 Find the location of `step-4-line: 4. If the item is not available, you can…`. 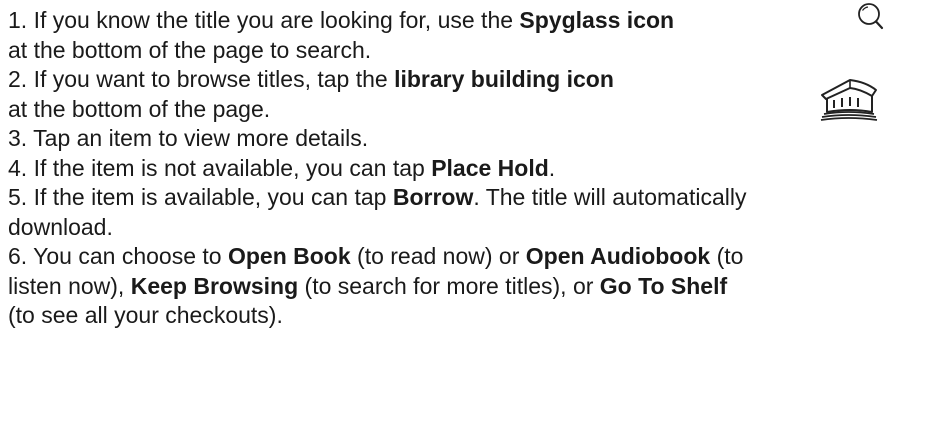

step-4-line: 4. If the item is not available, you can… is located at coordinates (480, 169).